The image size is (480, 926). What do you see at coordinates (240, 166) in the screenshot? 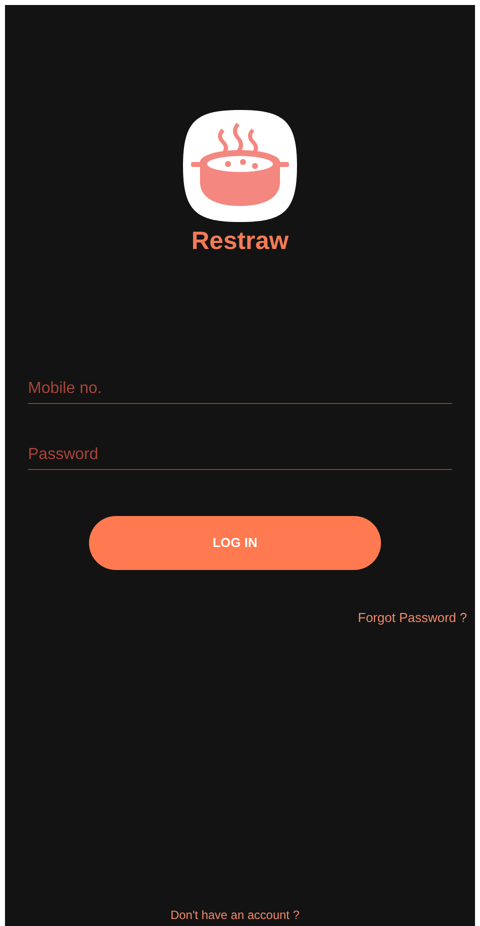
I see `cooking-pot-icon` at bounding box center [240, 166].